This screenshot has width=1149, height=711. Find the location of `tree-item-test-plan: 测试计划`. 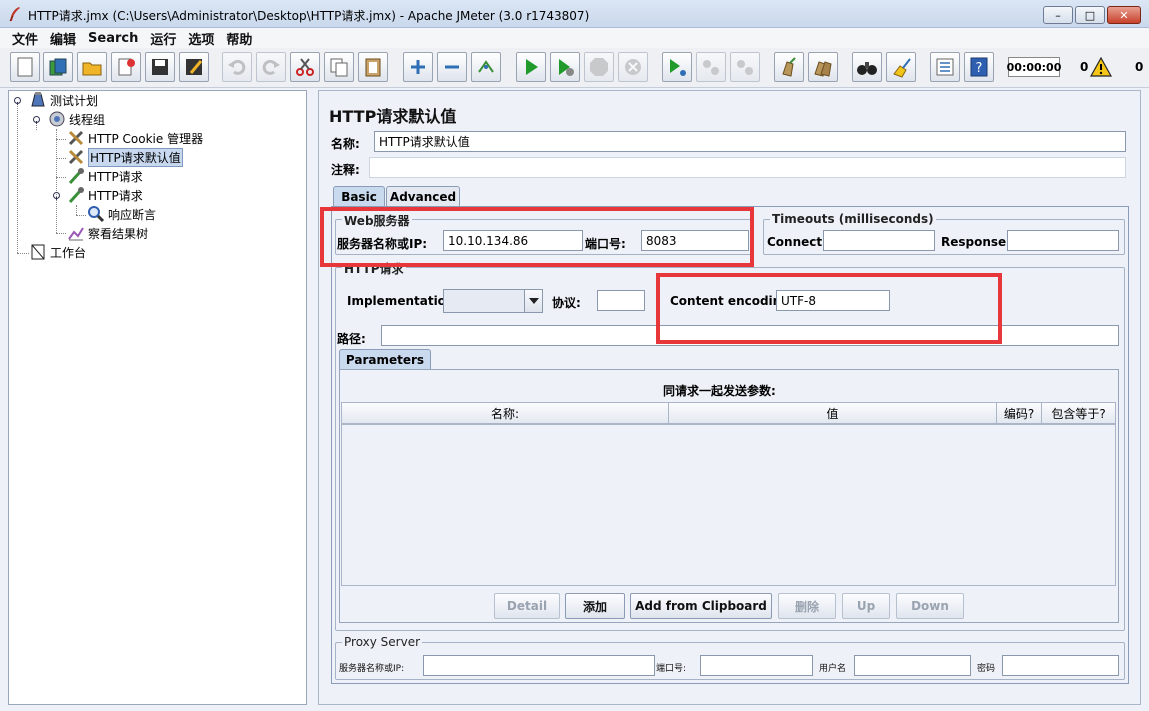

tree-item-test-plan: 测试计划 is located at coordinates (63, 100).